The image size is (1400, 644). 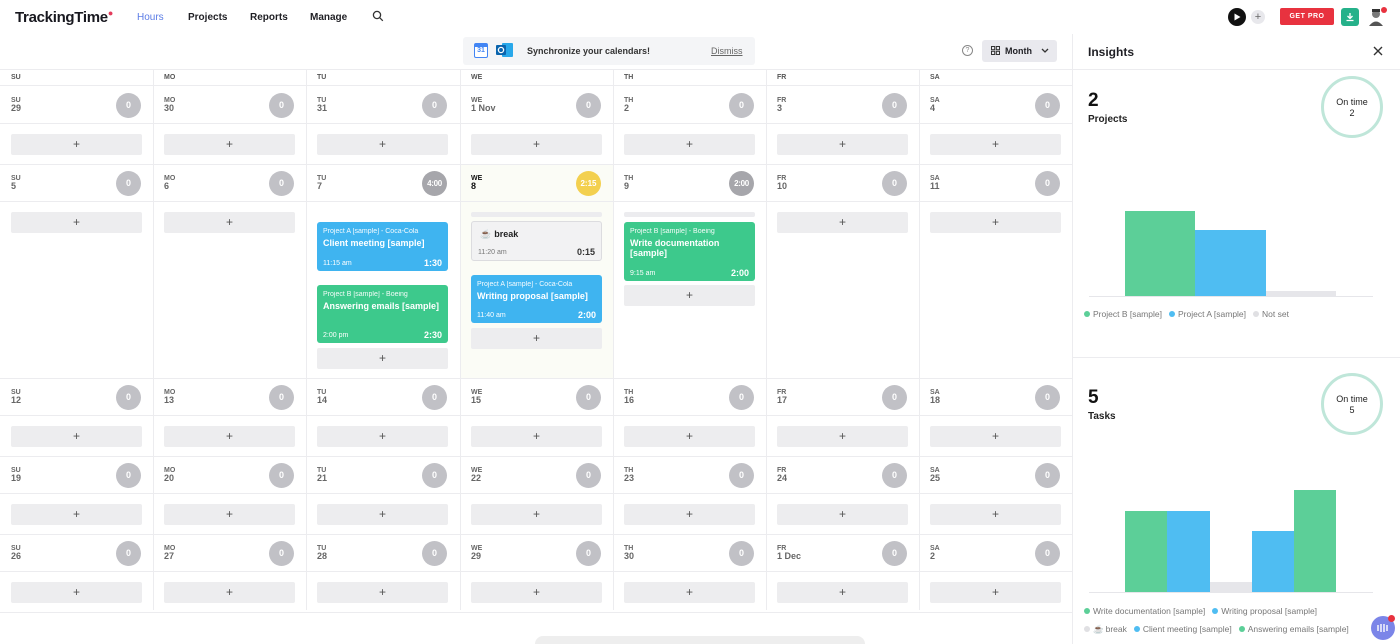 What do you see at coordinates (628, 183) in the screenshot?
I see `day-label: TH 9` at bounding box center [628, 183].